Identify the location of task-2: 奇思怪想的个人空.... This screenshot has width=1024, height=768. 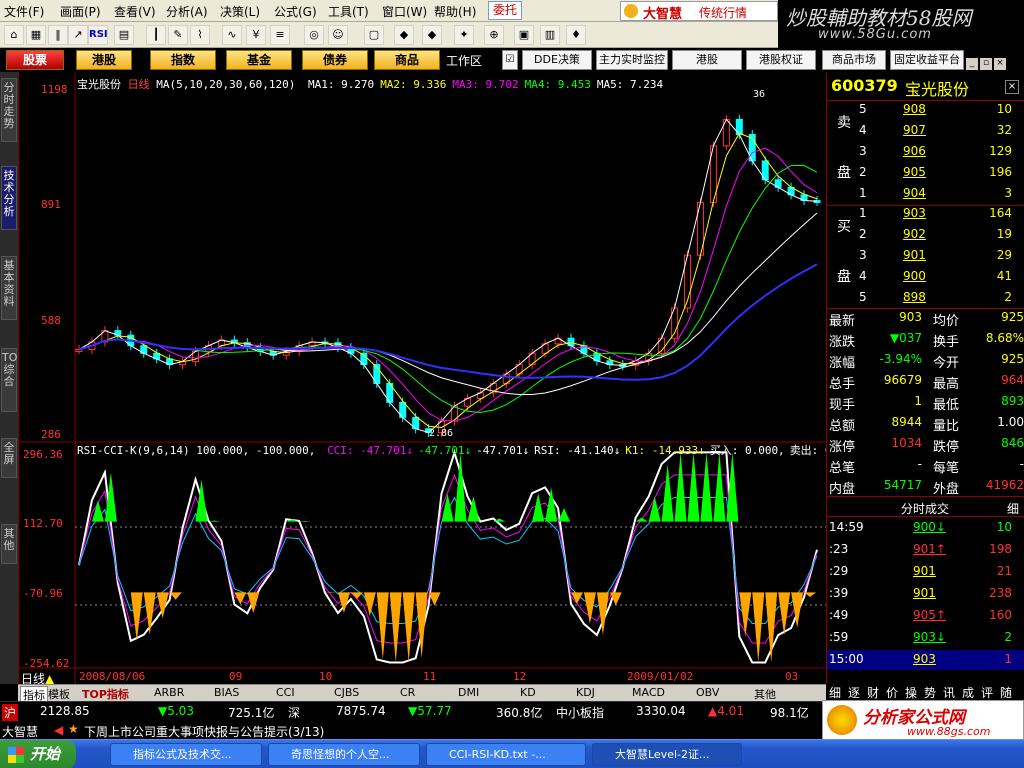
(344, 754).